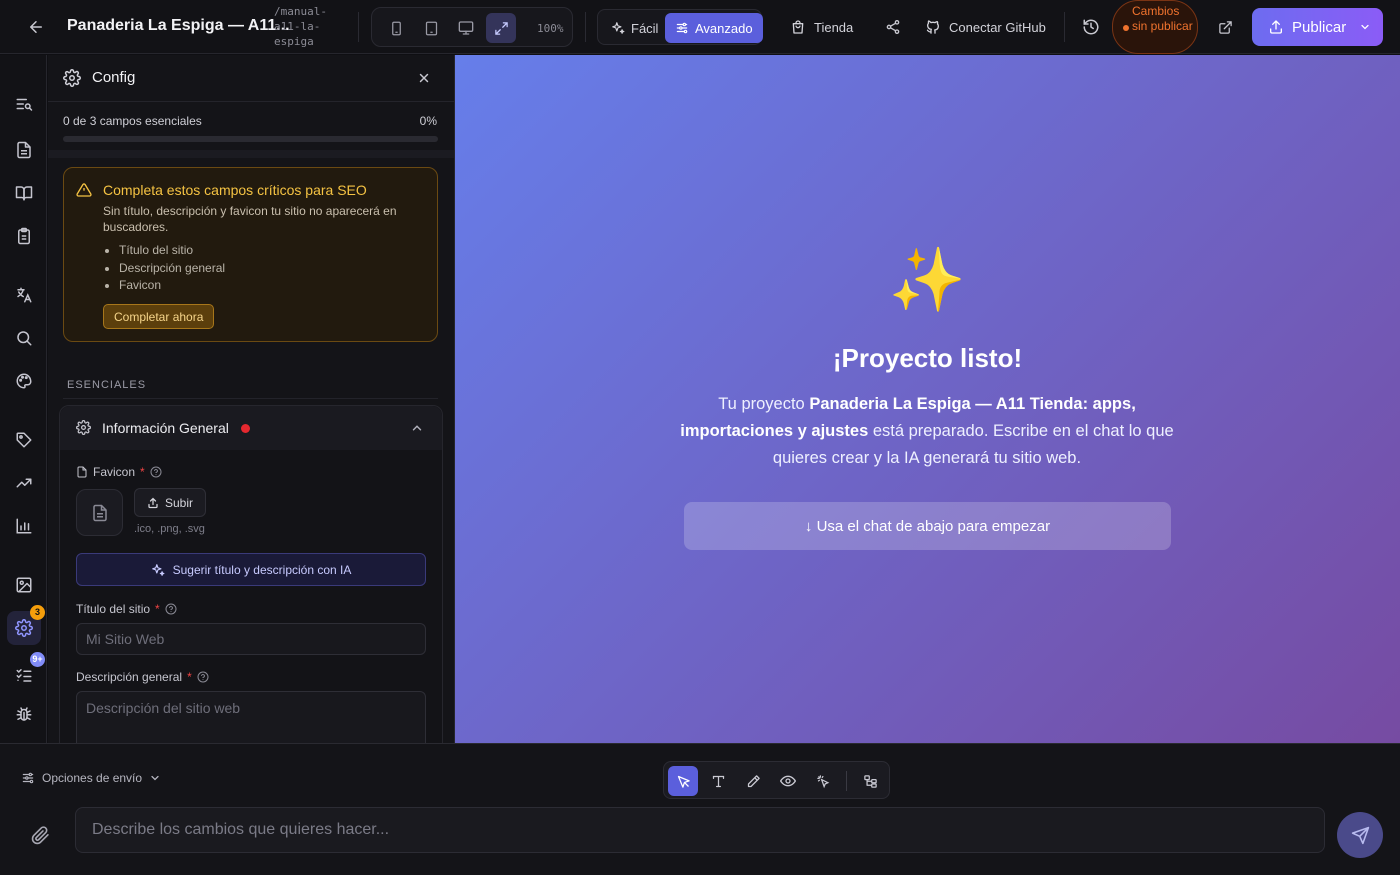  I want to click on publish-button: Publicar, so click(1317, 27).